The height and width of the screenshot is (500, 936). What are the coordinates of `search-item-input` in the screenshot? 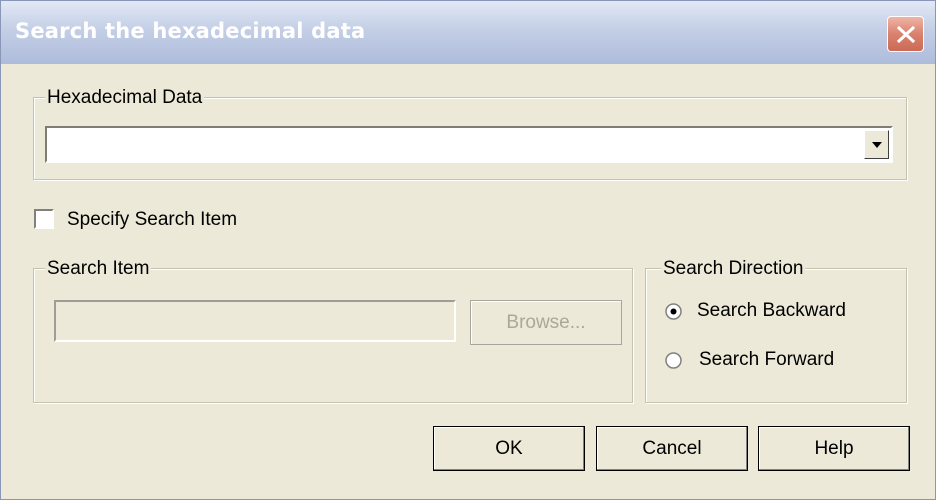 It's located at (255, 321).